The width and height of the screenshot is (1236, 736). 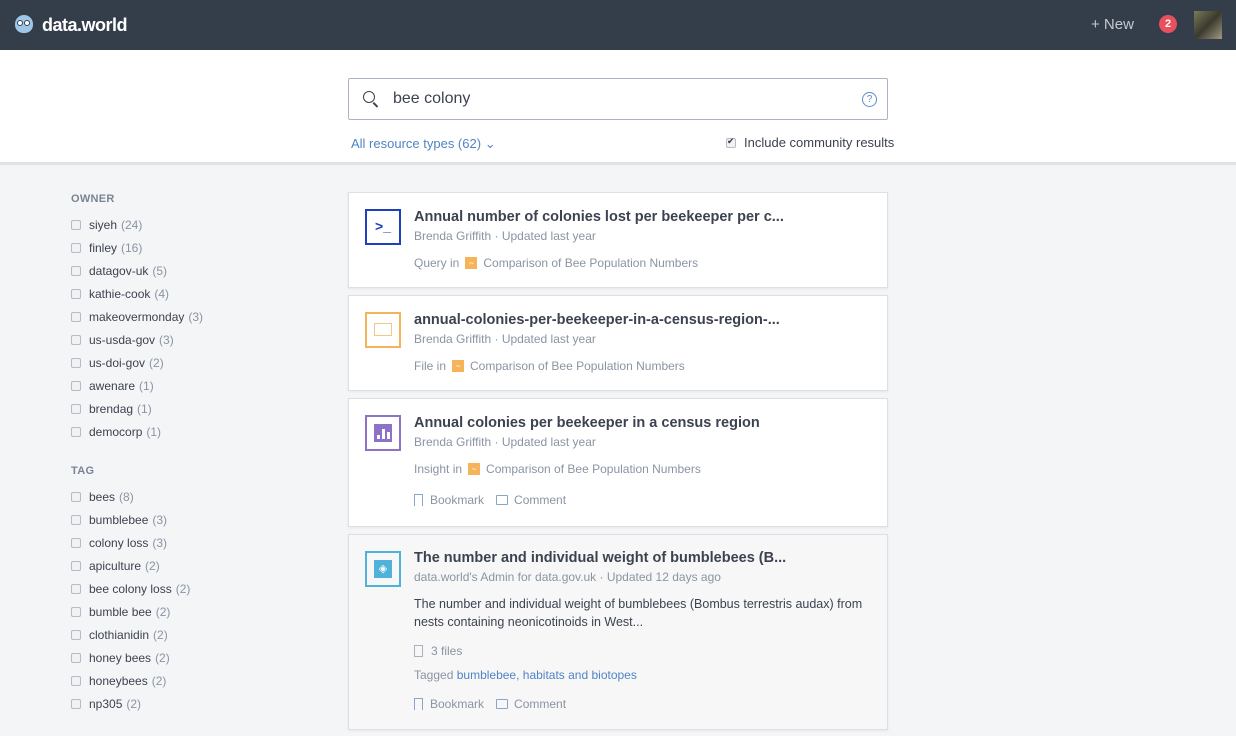 What do you see at coordinates (1112, 24) in the screenshot?
I see `new-button: + New` at bounding box center [1112, 24].